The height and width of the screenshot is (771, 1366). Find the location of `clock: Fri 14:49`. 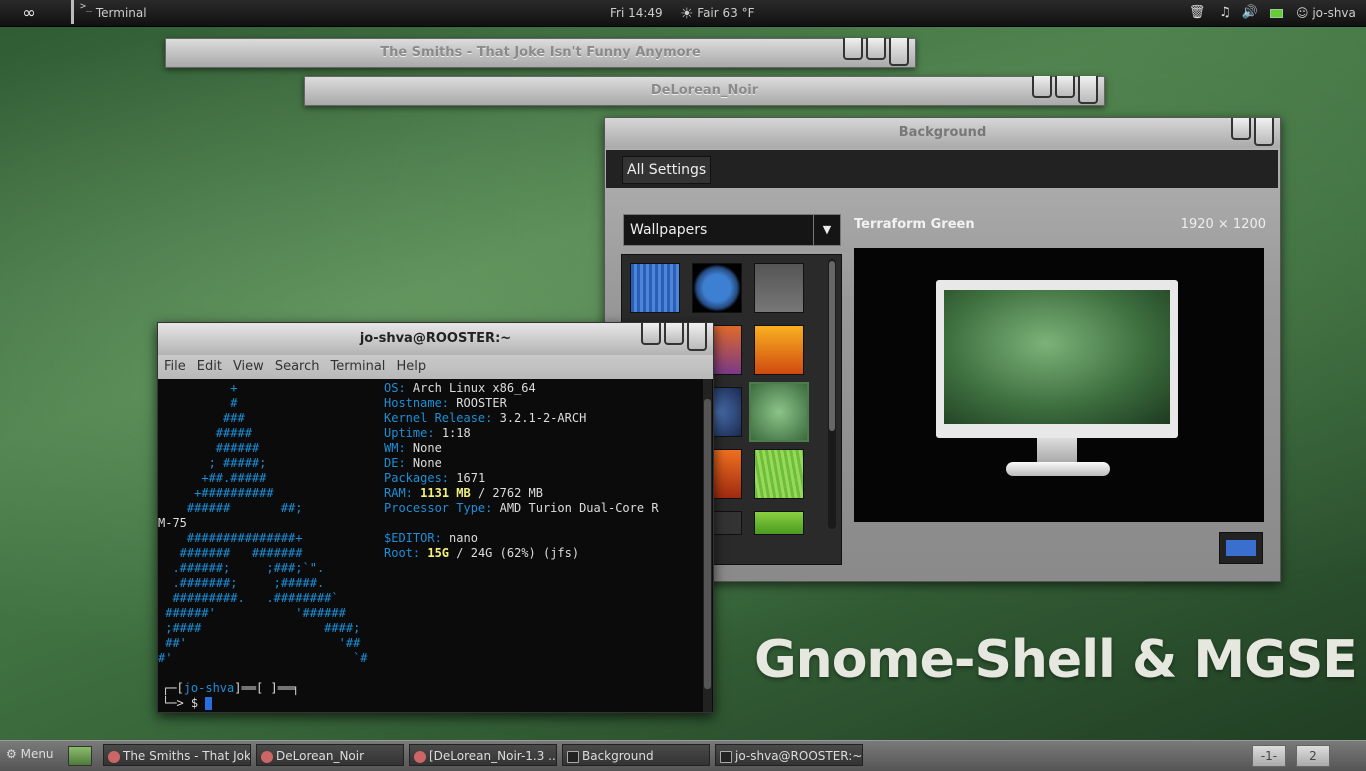

clock: Fri 14:49 is located at coordinates (636, 13).